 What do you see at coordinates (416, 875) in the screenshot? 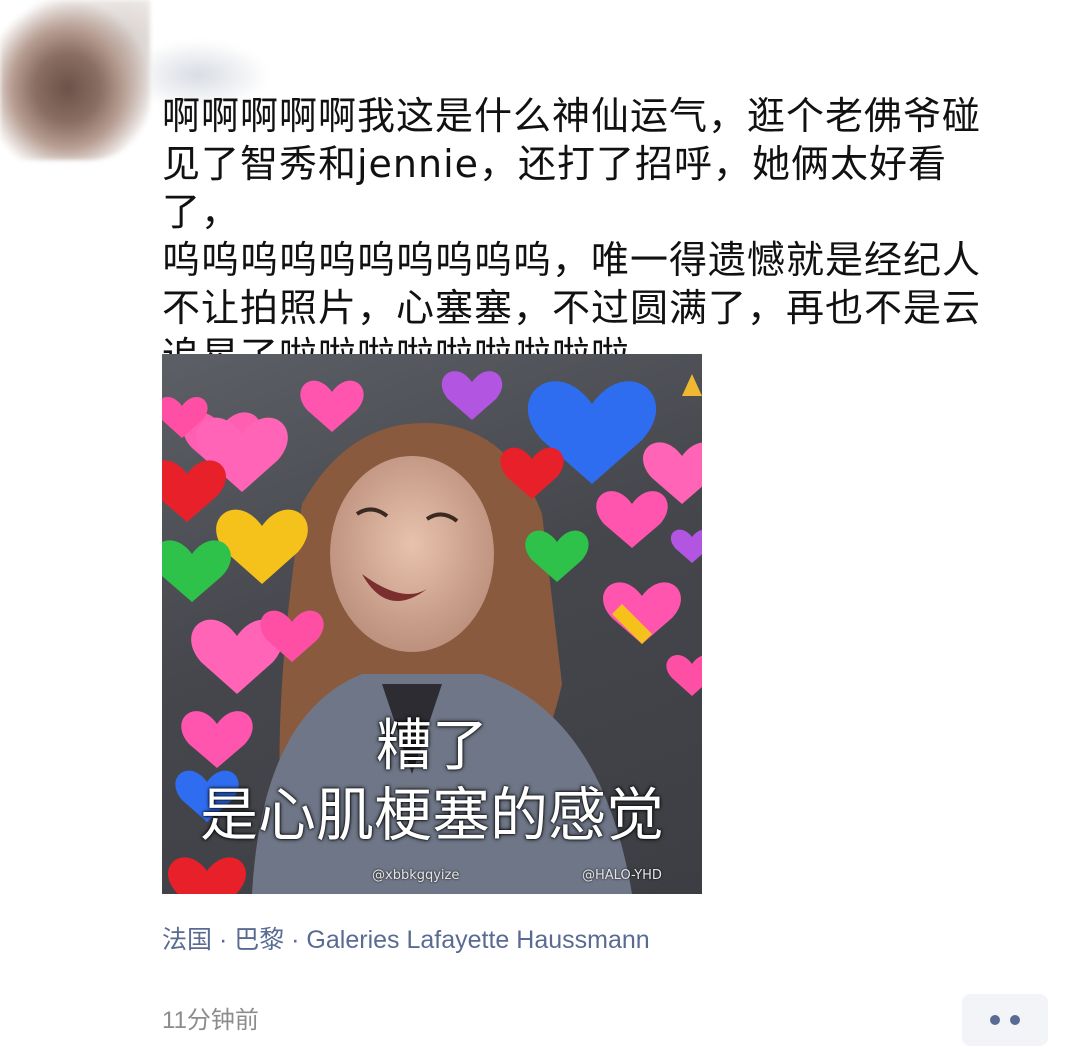
I see `watermark-left: @xbbkgqyize` at bounding box center [416, 875].